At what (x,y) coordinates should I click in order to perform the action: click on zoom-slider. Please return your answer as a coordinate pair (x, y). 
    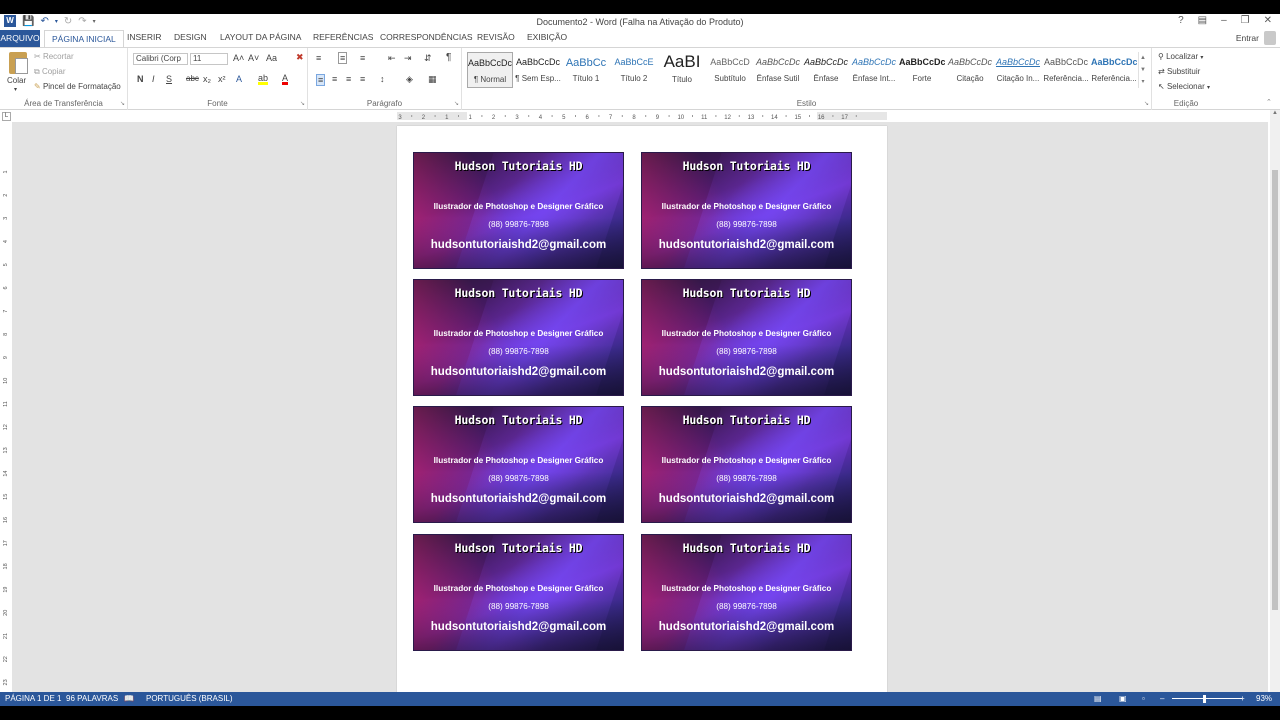
    Looking at the image, I should click on (1207, 698).